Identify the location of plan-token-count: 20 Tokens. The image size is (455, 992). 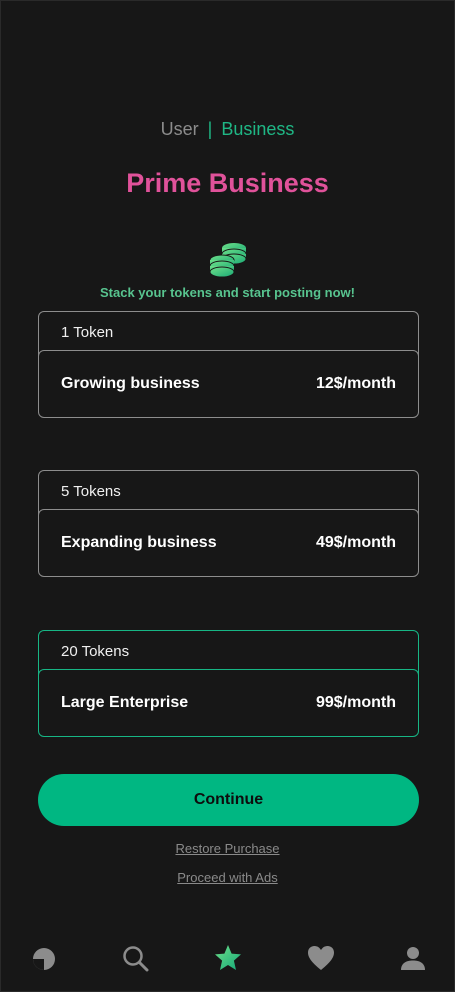
(95, 651).